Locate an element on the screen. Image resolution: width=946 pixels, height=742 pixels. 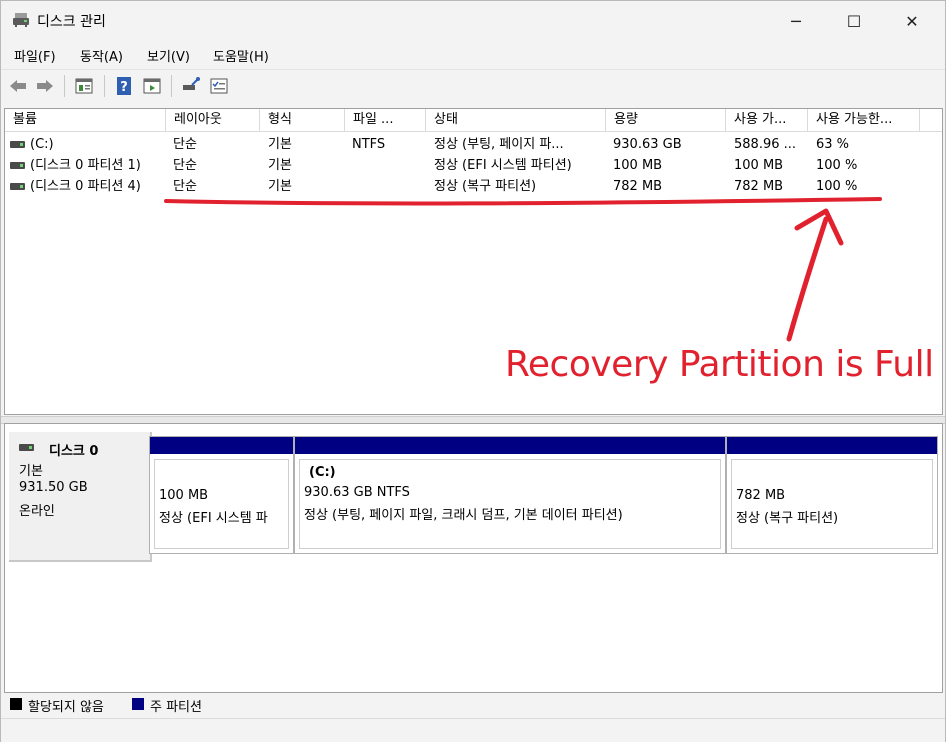
help-icon: ? is located at coordinates (124, 86).